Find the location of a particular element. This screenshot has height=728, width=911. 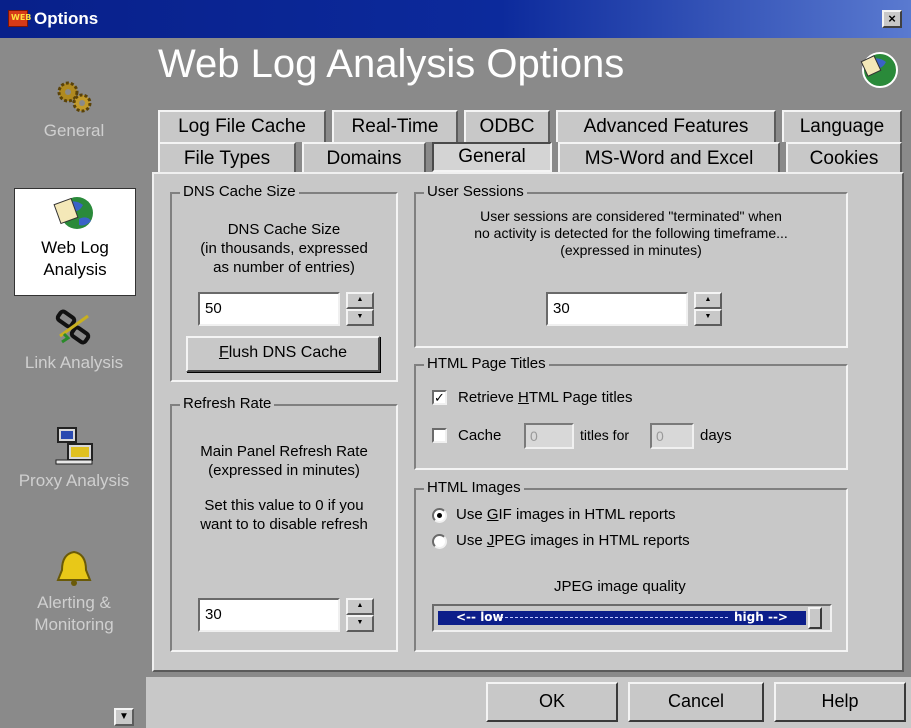

header: Web Log Analysis Options is located at coordinates (528, 69).